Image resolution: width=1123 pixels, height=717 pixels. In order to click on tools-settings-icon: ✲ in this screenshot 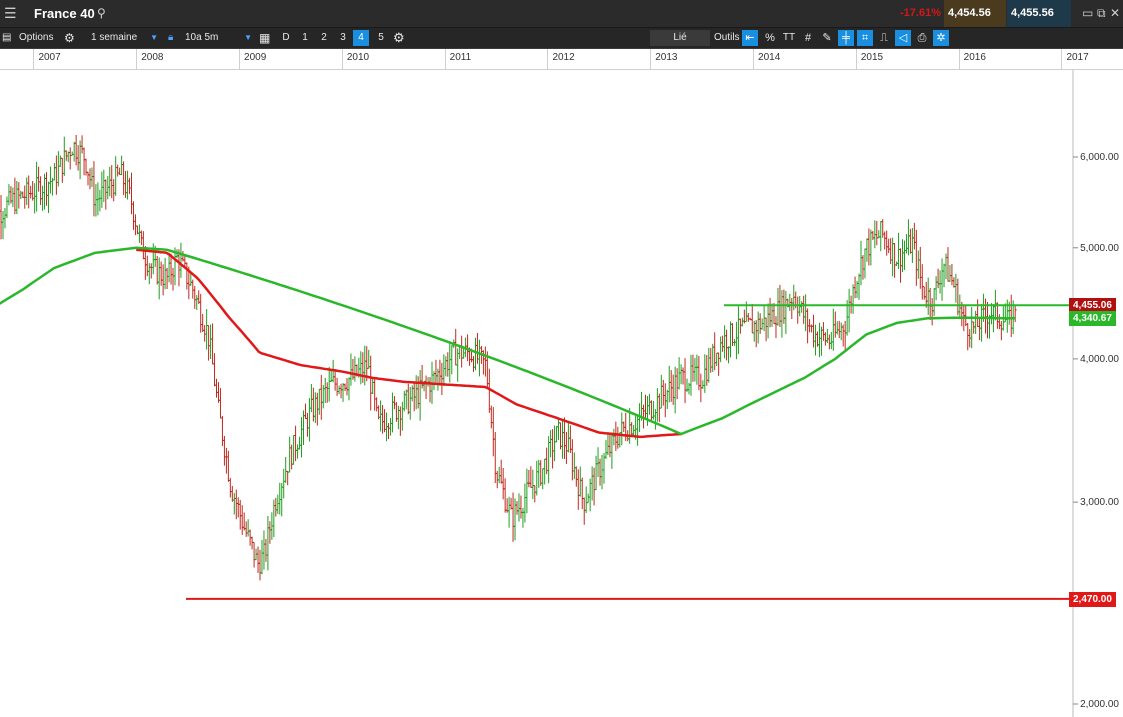, I will do `click(941, 38)`.